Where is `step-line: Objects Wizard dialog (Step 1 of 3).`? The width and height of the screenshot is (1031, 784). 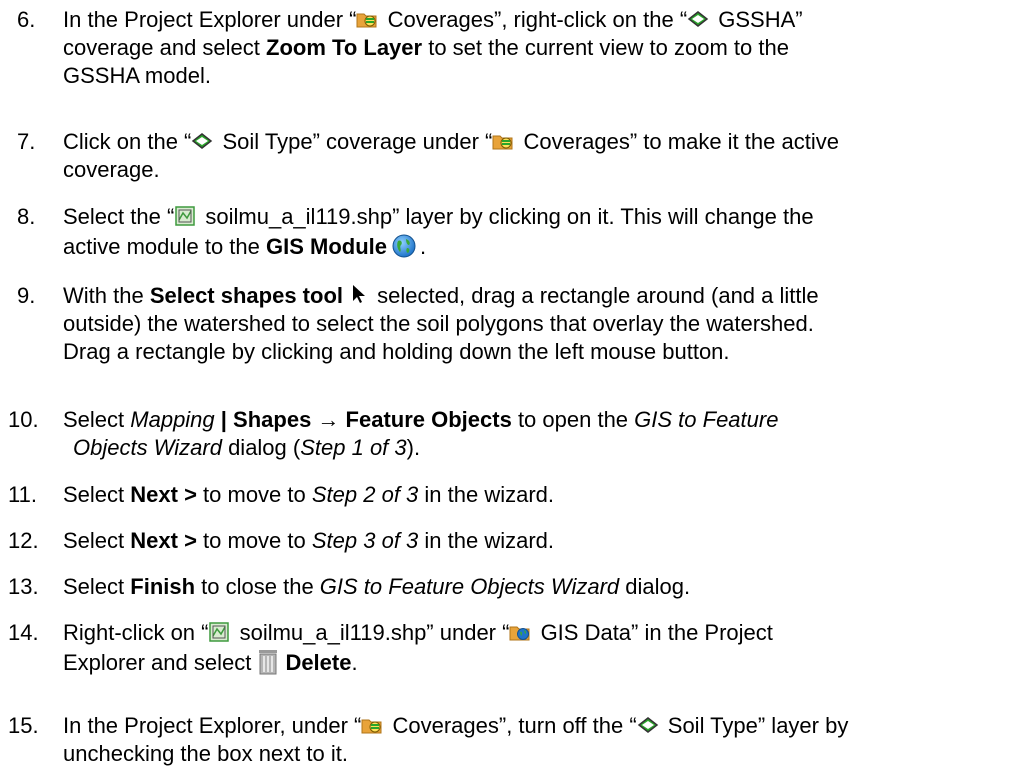 step-line: Objects Wizard dialog (Step 1 of 3). is located at coordinates (247, 447).